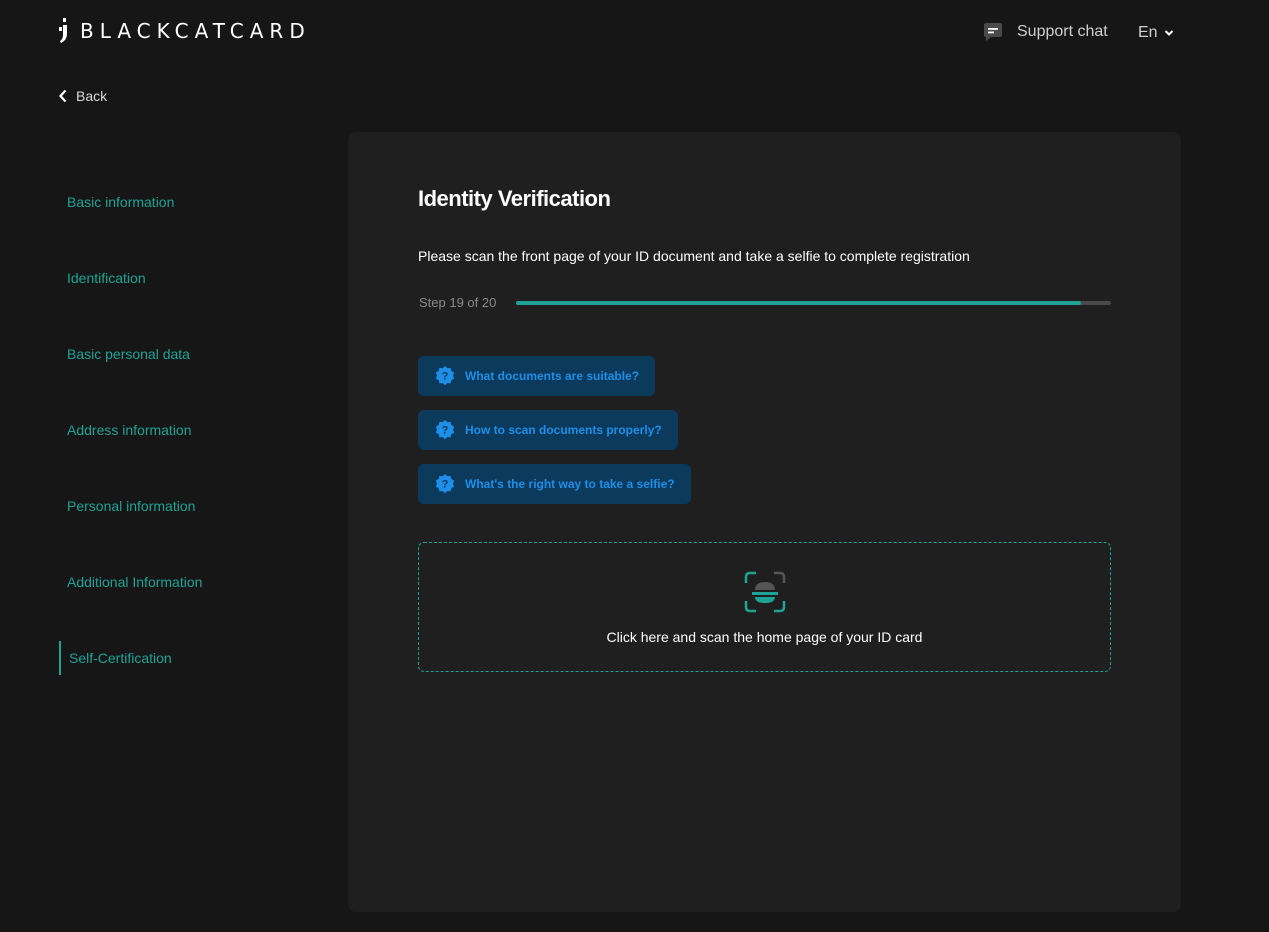 Image resolution: width=1269 pixels, height=932 pixels. Describe the element at coordinates (634, 32) in the screenshot. I see `top-bar: BLACKCATCARD Support chat En` at that location.